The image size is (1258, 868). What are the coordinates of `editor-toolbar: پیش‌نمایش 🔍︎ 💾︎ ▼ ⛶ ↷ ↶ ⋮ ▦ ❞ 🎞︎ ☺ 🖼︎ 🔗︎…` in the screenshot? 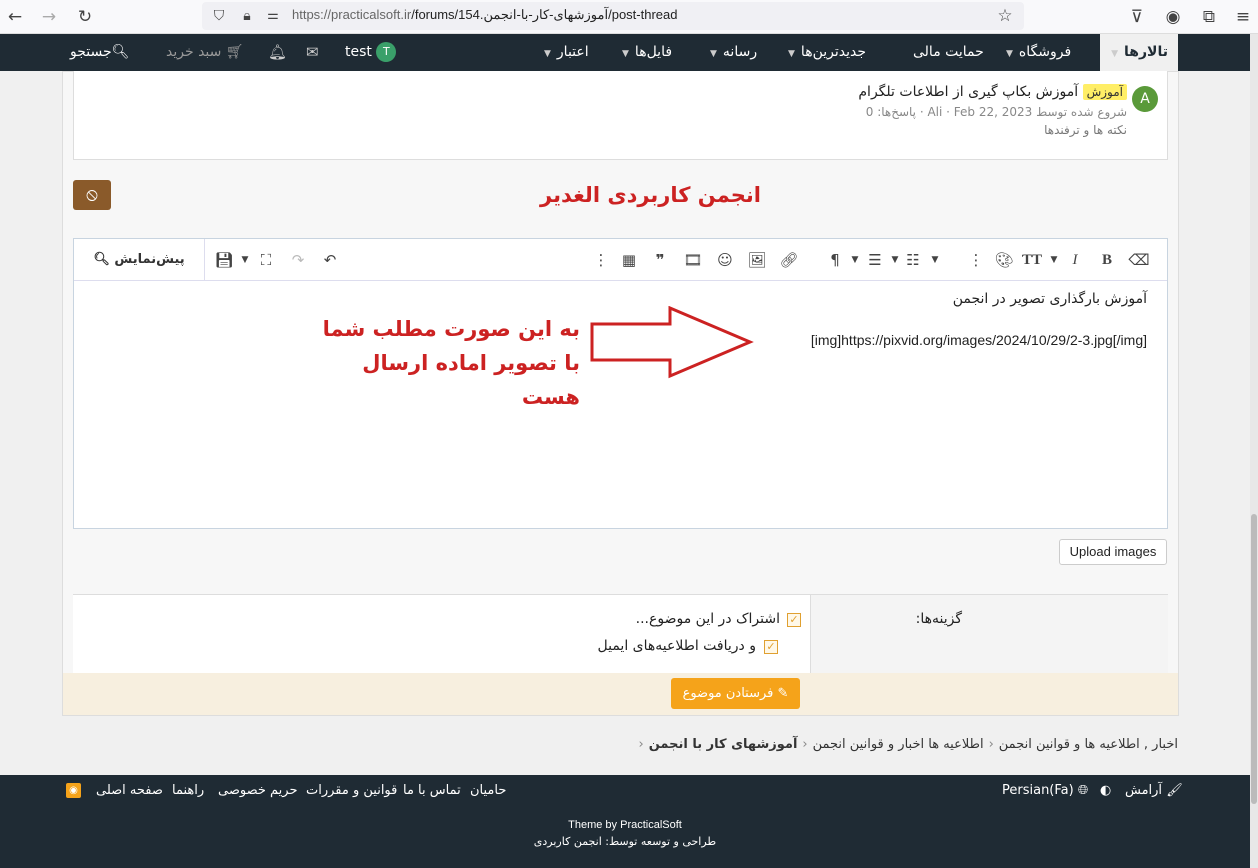 It's located at (620, 260).